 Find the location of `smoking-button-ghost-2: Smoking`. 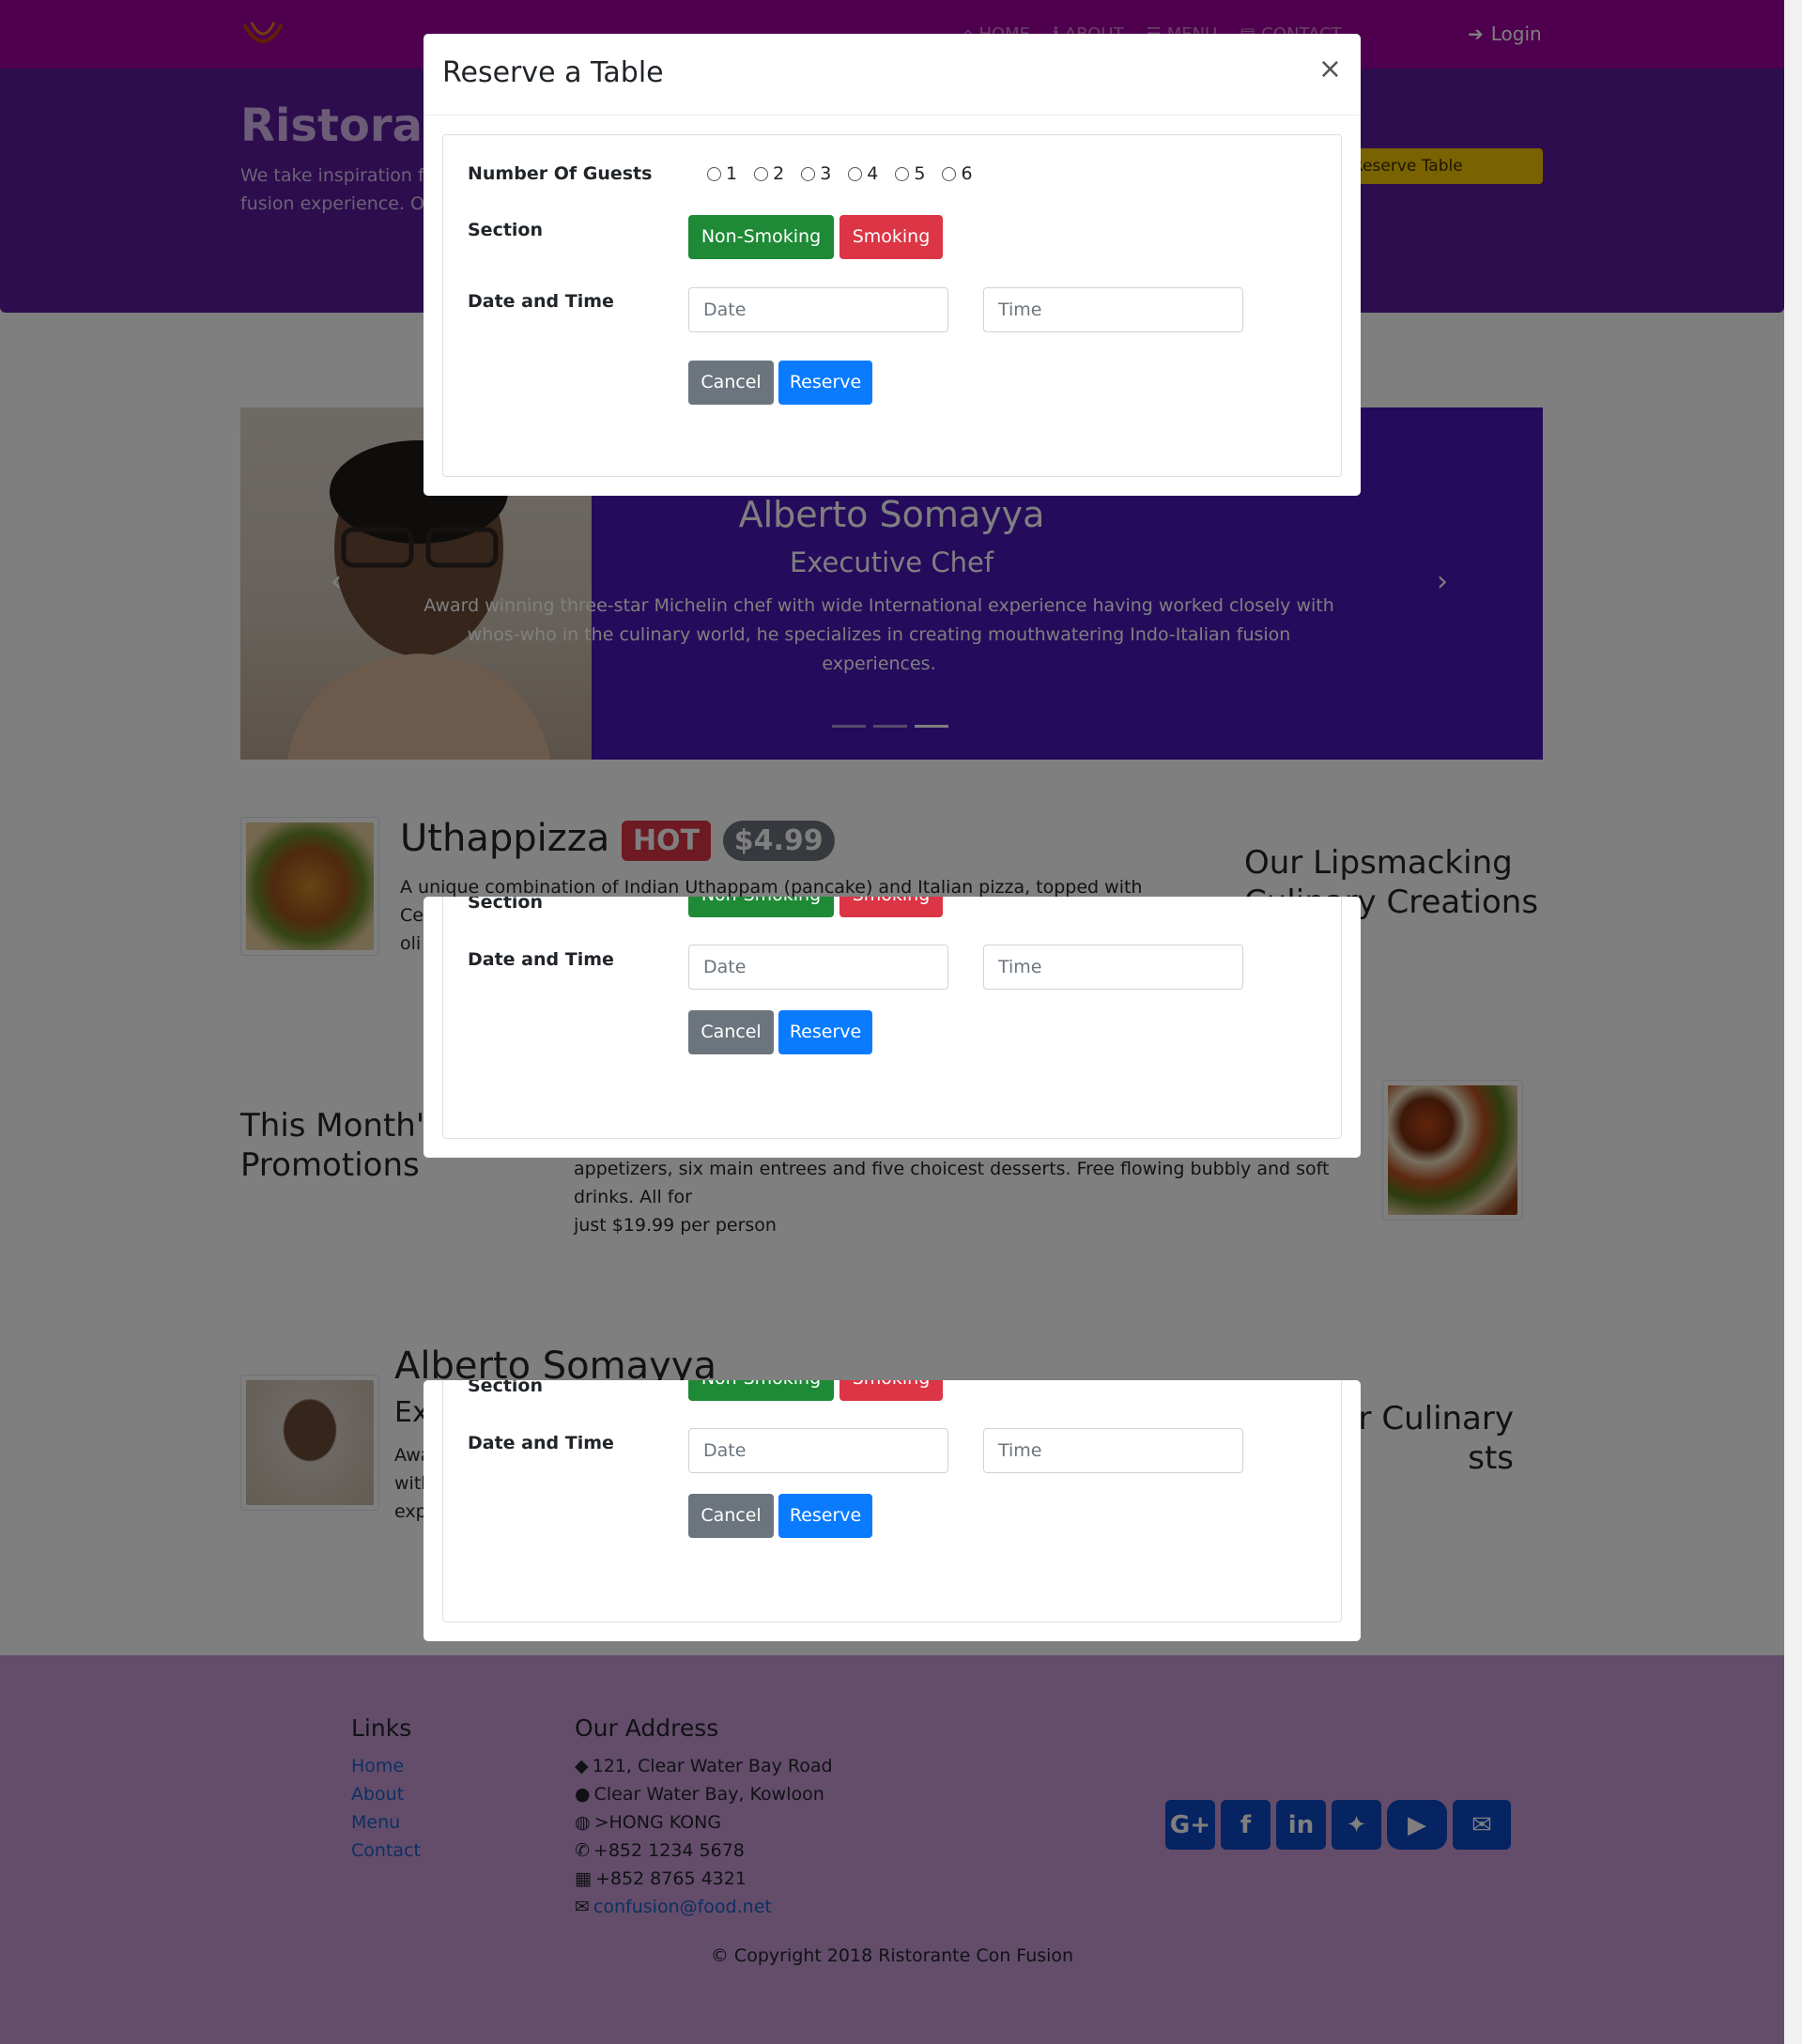

smoking-button-ghost-2: Smoking is located at coordinates (891, 1390).